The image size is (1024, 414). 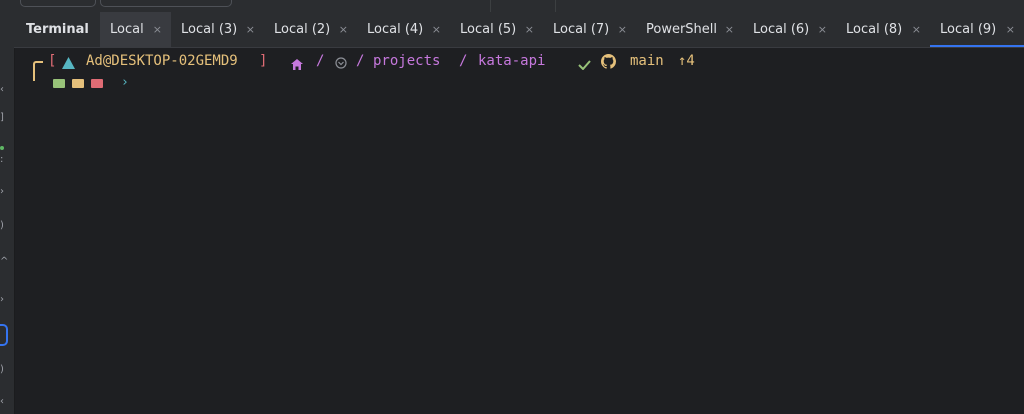 What do you see at coordinates (7, 213) in the screenshot?
I see `left-tool-strip: ‹ ] : › ) ^ › ) ‹` at bounding box center [7, 213].